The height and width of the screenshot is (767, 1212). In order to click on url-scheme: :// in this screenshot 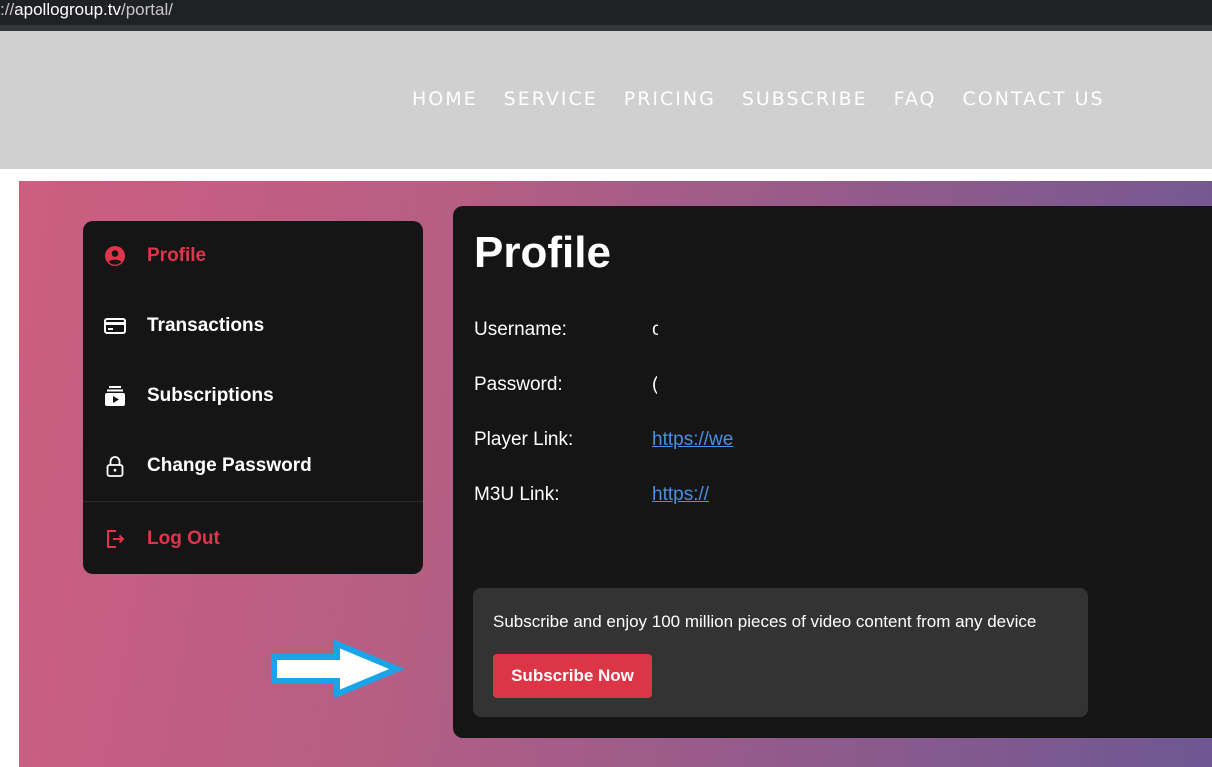, I will do `click(7, 9)`.